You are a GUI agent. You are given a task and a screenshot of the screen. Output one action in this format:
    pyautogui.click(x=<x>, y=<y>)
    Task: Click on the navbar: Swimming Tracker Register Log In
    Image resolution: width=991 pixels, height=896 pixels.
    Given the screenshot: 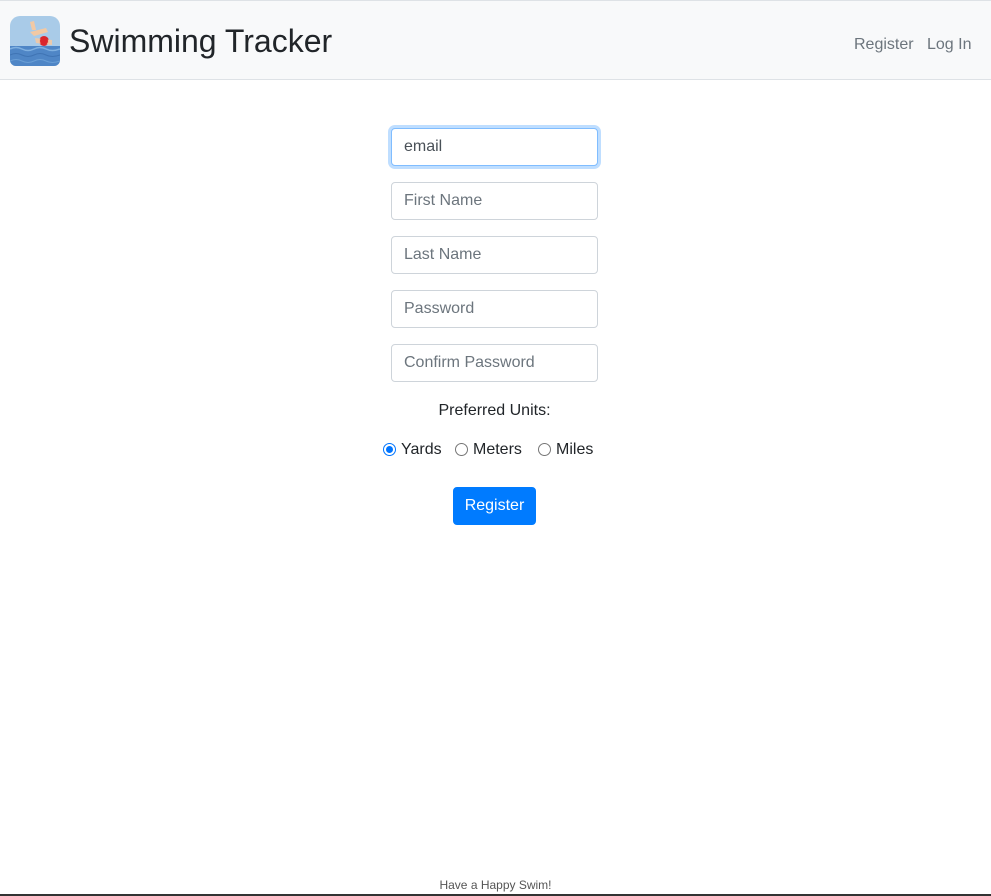 What is the action you would take?
    pyautogui.click(x=495, y=40)
    